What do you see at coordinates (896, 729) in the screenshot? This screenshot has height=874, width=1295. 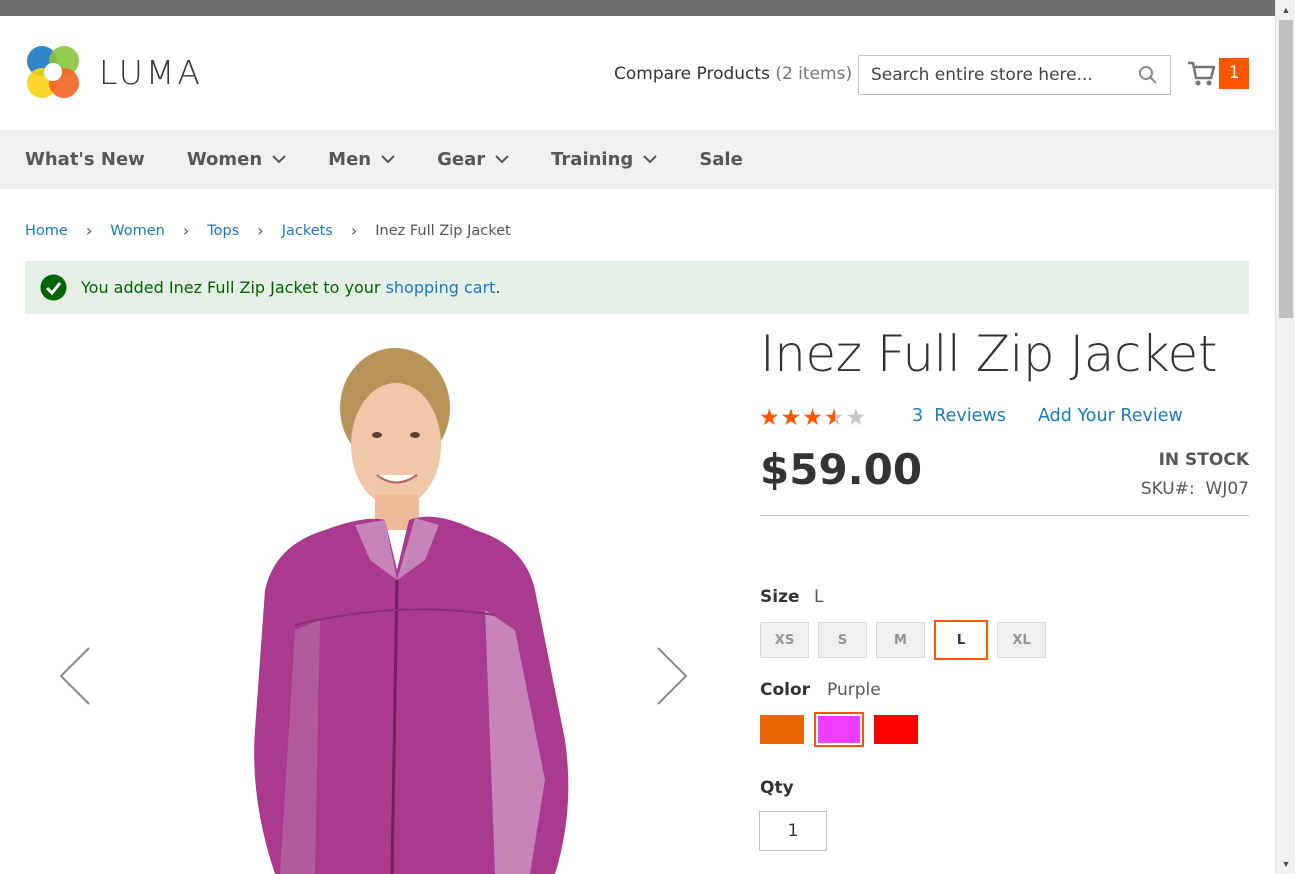 I see `color-option-red` at bounding box center [896, 729].